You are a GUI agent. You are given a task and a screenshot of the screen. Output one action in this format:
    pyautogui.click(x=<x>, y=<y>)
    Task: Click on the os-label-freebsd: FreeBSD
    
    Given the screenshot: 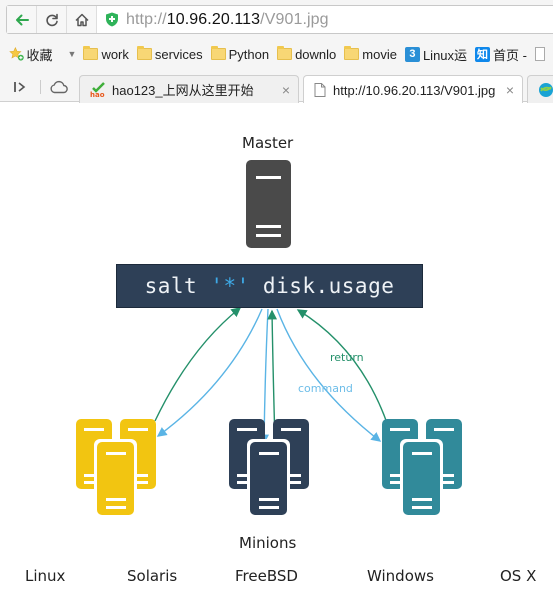 What is the action you would take?
    pyautogui.click(x=266, y=576)
    